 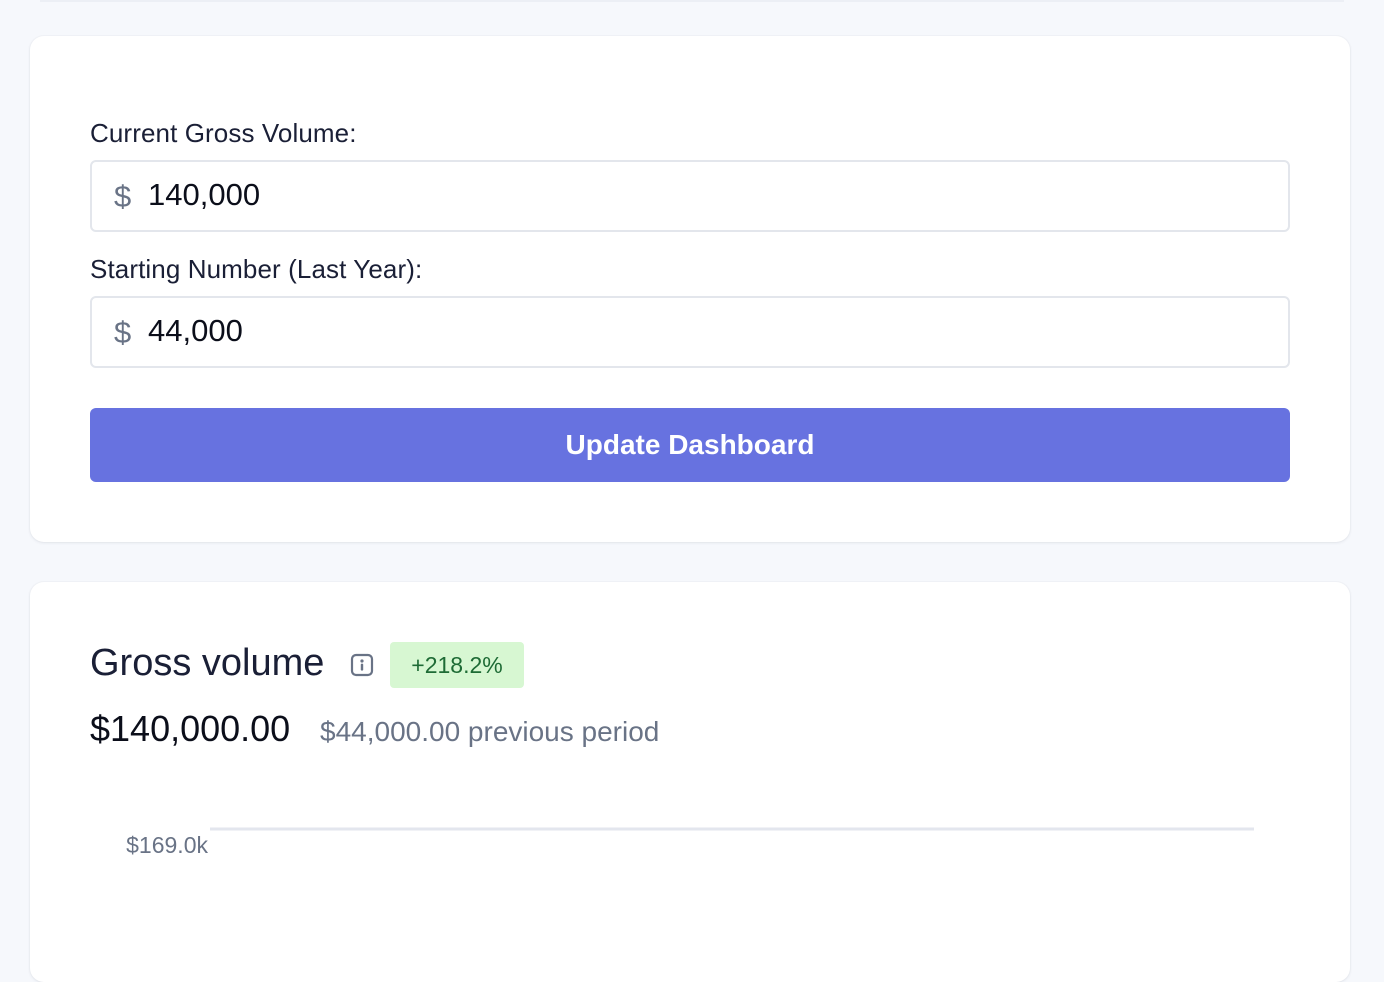 What do you see at coordinates (708, 331) in the screenshot?
I see `starting-number-input` at bounding box center [708, 331].